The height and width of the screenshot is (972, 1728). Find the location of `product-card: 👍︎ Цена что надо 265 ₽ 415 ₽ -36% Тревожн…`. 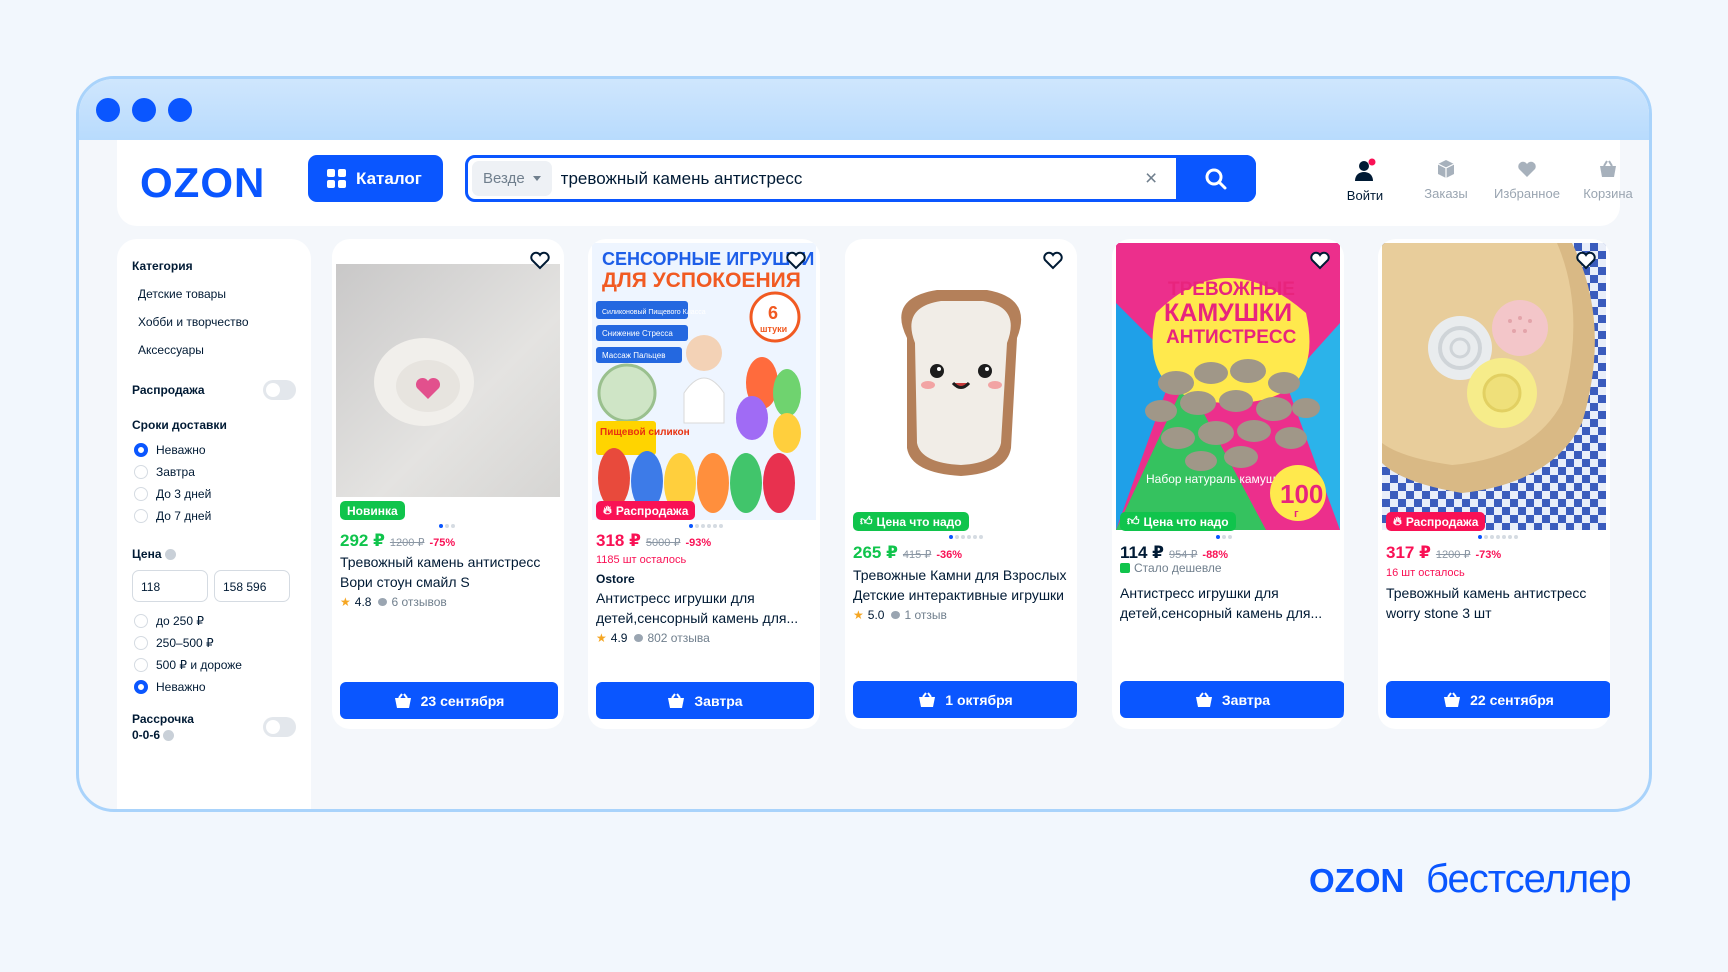

product-card: 👍︎ Цена что надо 265 ₽ 415 ₽ -36% Тревожн… is located at coordinates (961, 484).